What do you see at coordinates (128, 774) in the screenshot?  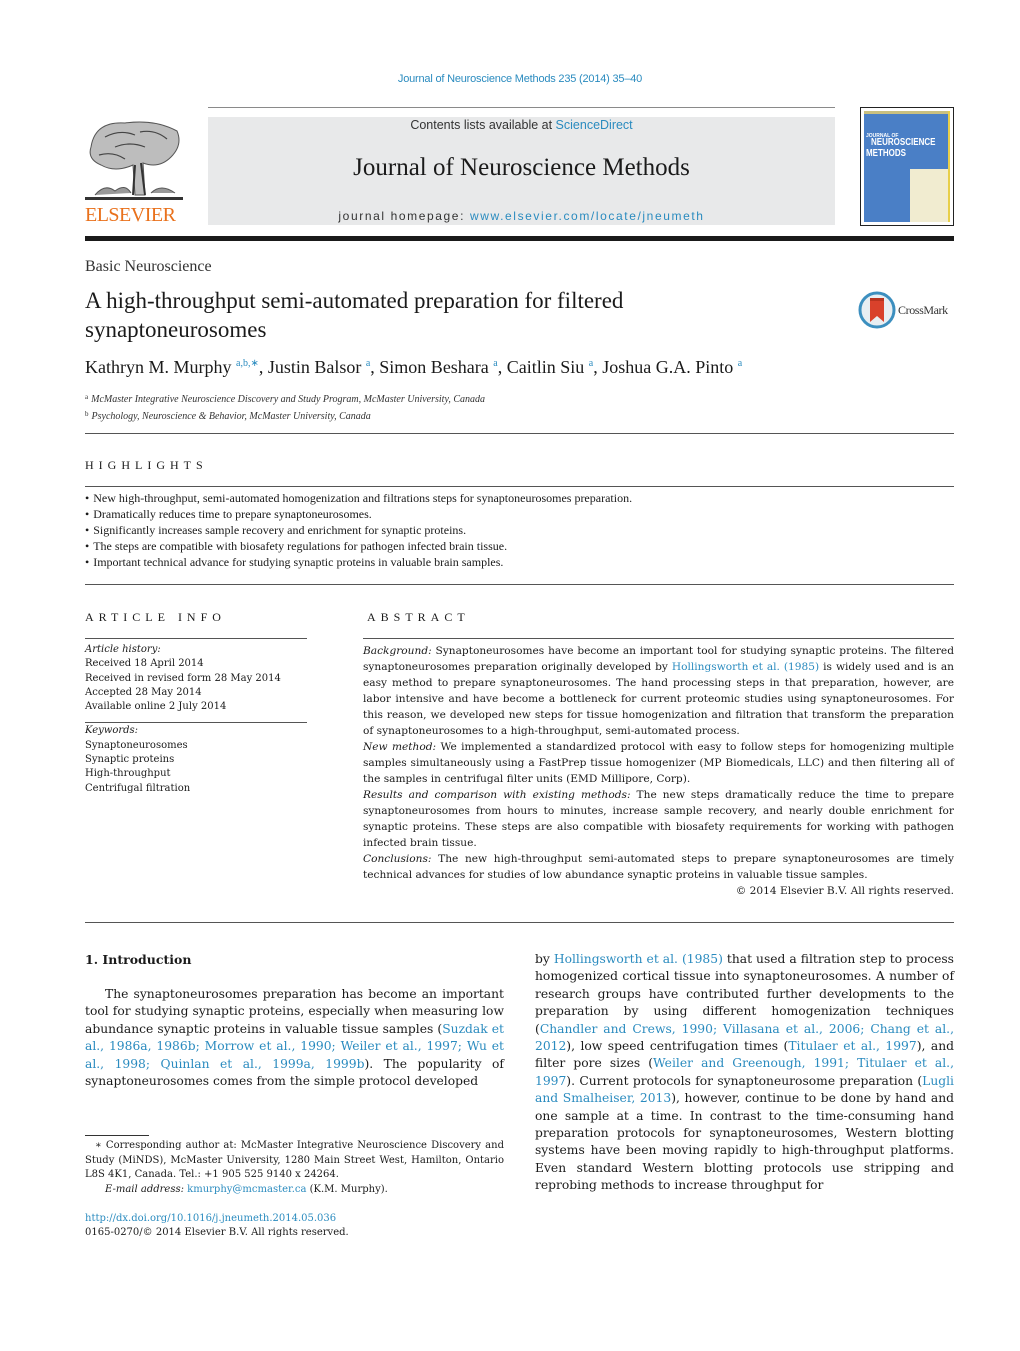 I see `keyword-item: High-throughput` at bounding box center [128, 774].